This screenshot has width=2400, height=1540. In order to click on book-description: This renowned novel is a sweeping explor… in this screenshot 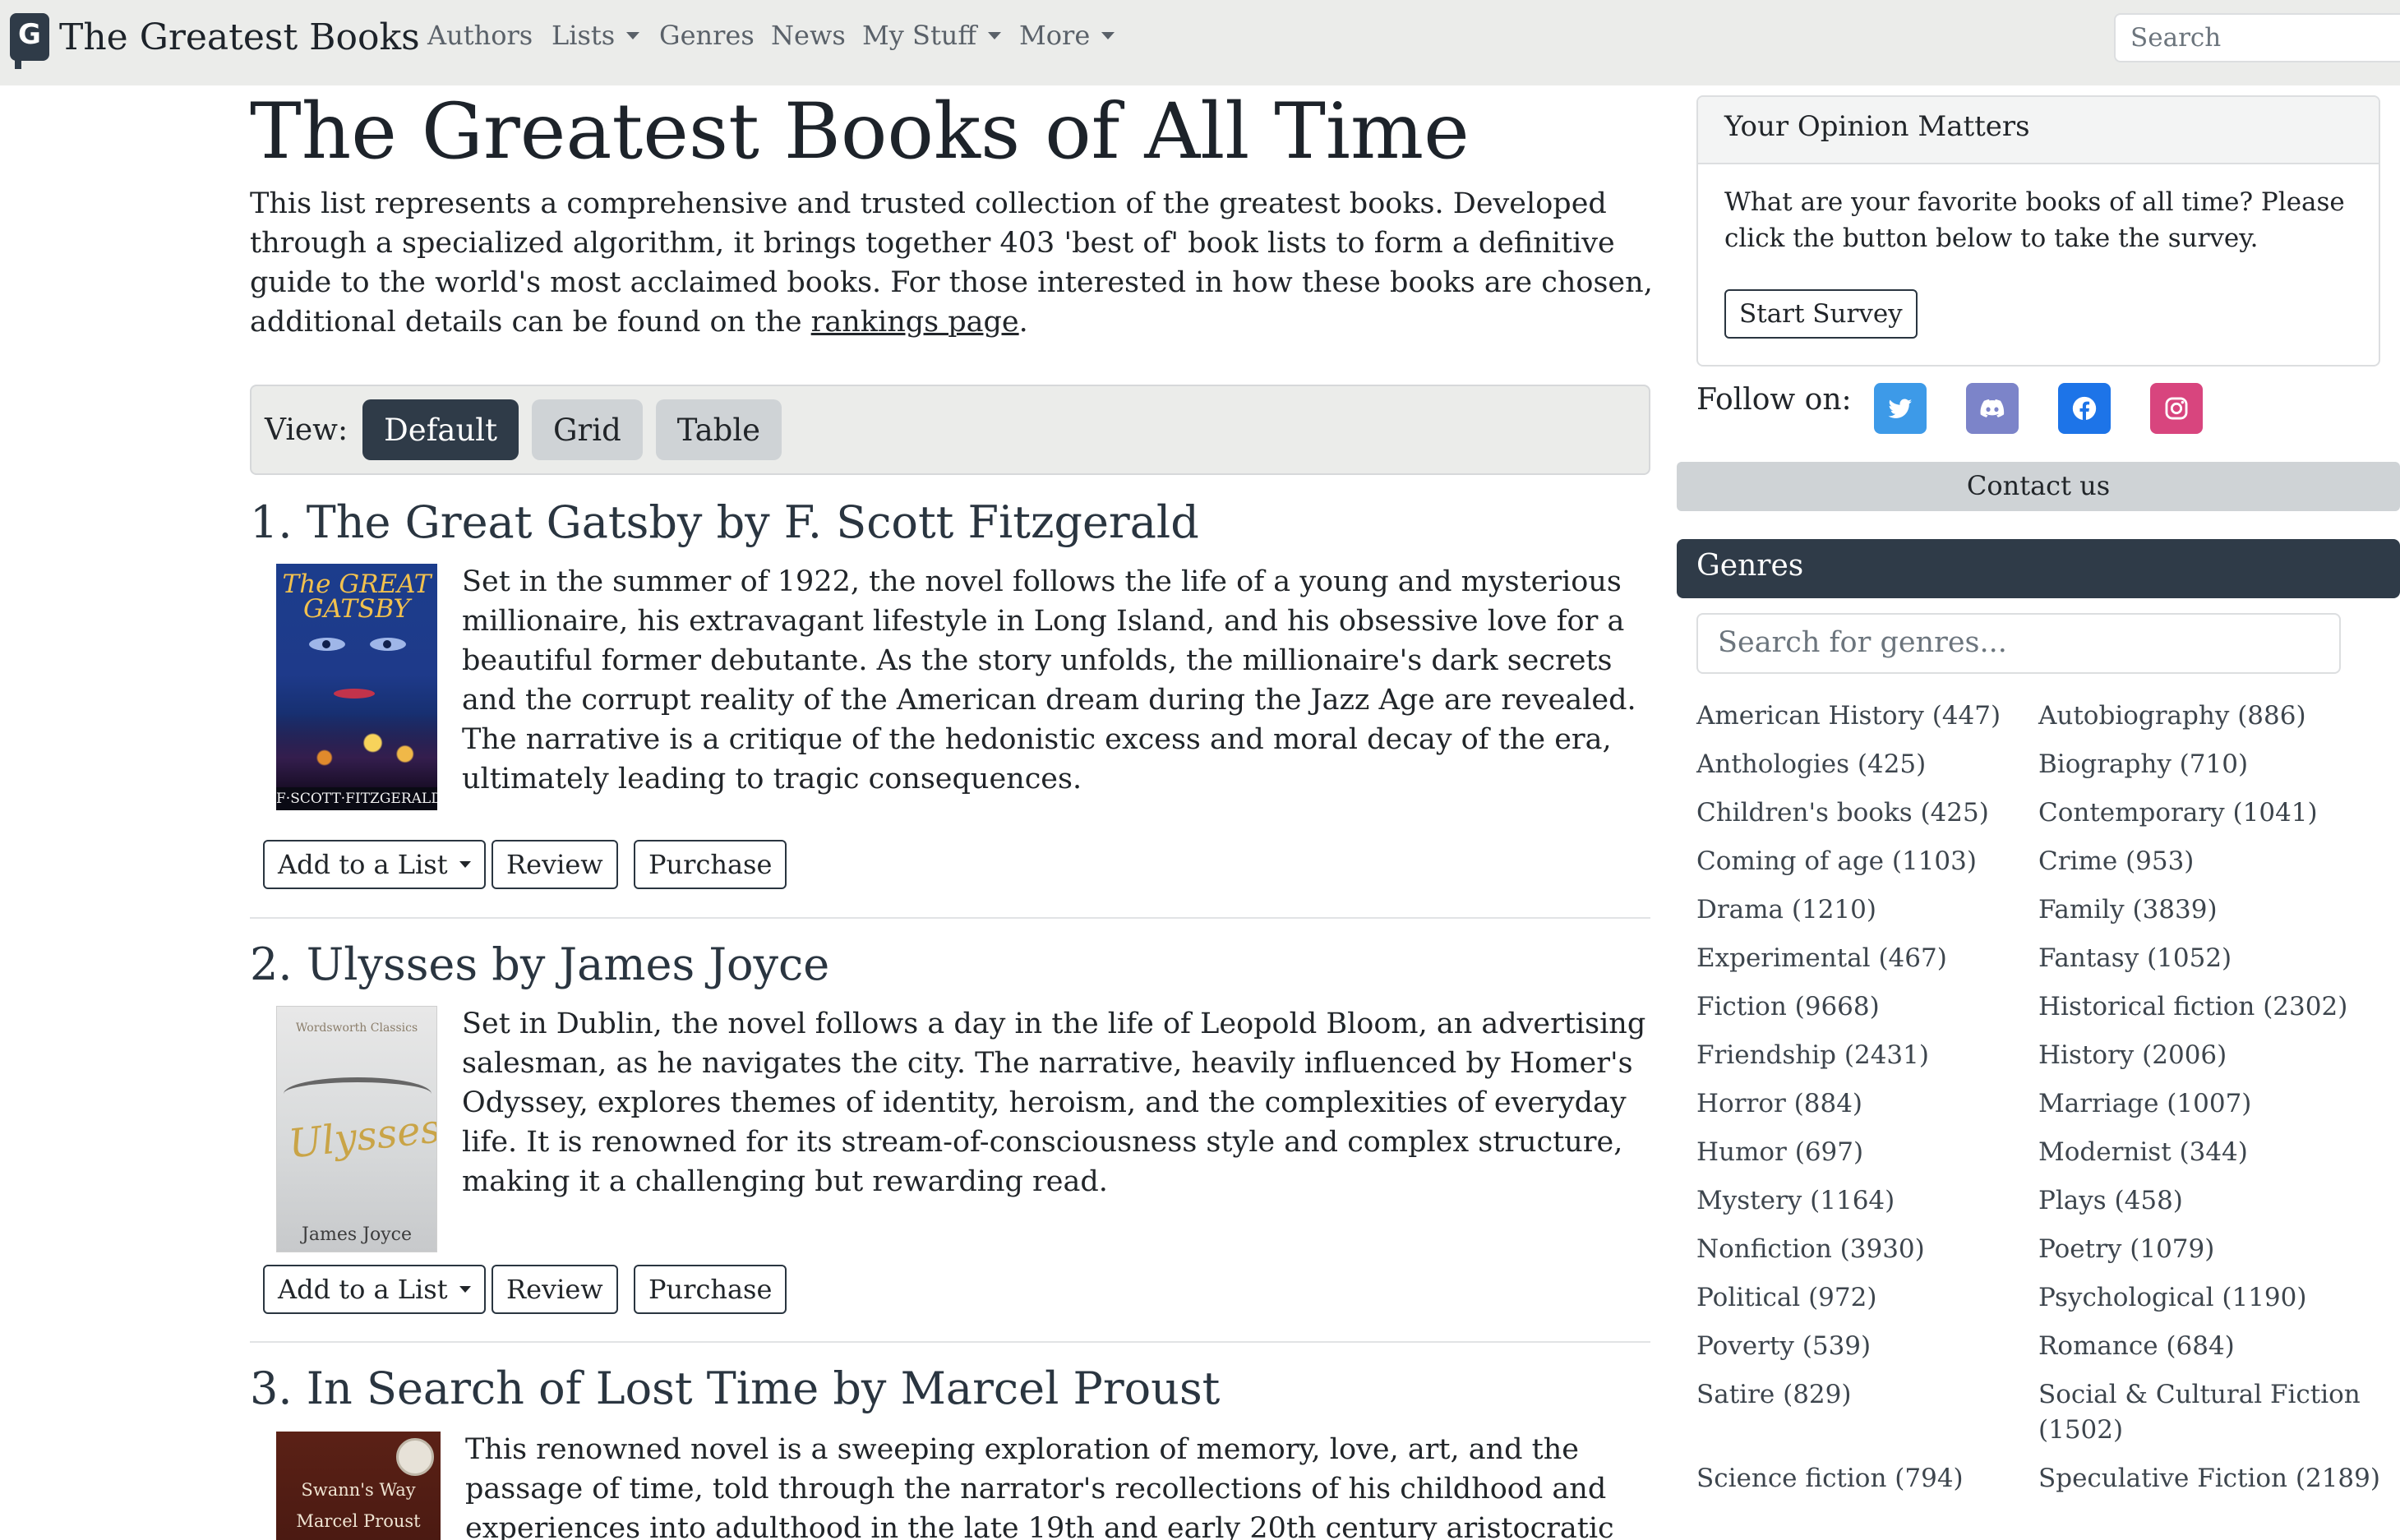, I will do `click(1039, 1486)`.